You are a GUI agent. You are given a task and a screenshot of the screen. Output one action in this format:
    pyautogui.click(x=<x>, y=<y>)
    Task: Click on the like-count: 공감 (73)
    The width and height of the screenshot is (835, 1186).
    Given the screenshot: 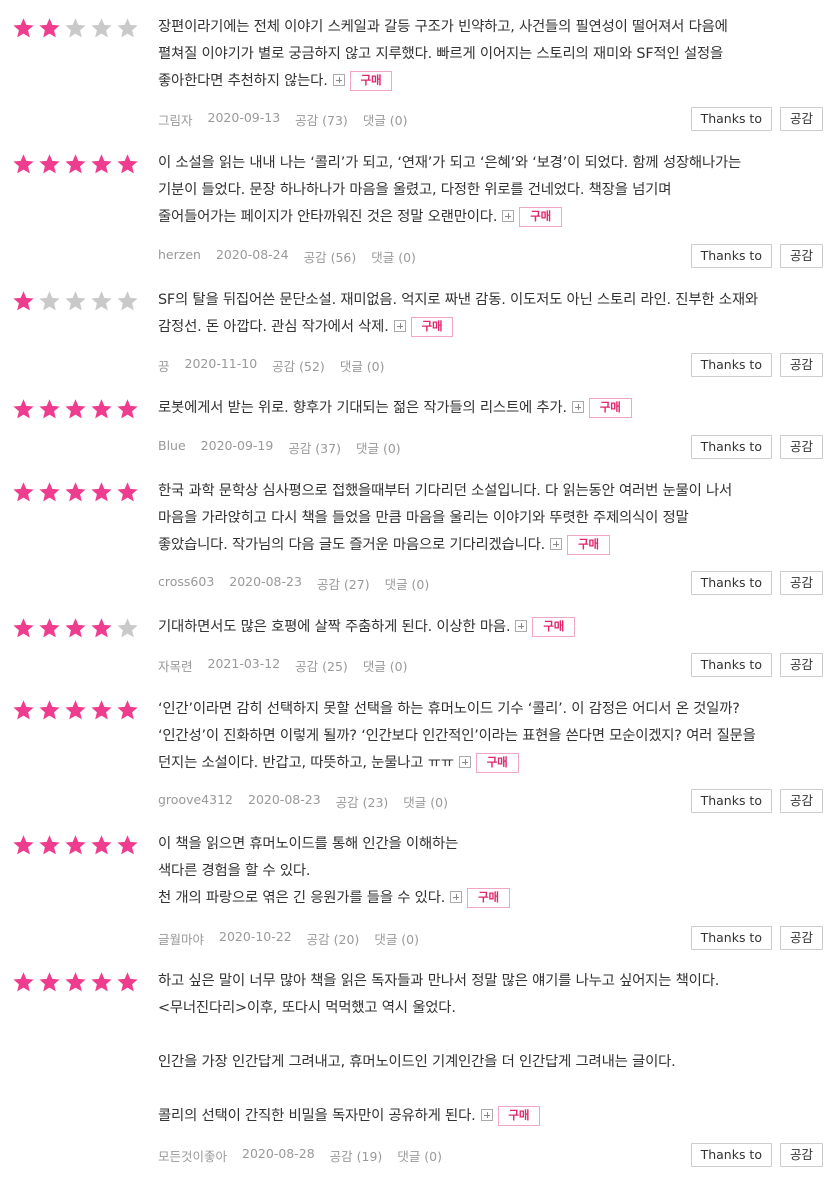 What is the action you would take?
    pyautogui.click(x=321, y=119)
    